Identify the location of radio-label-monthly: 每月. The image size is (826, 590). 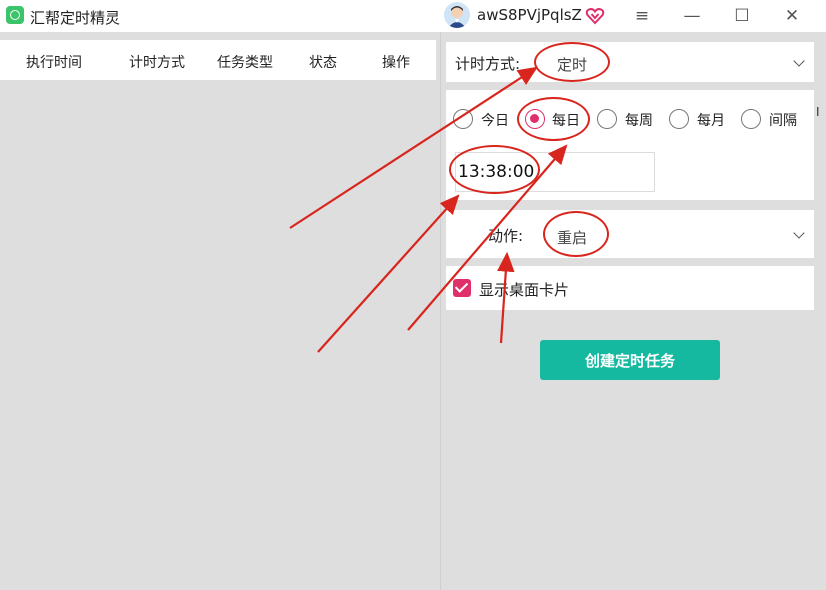
(711, 120).